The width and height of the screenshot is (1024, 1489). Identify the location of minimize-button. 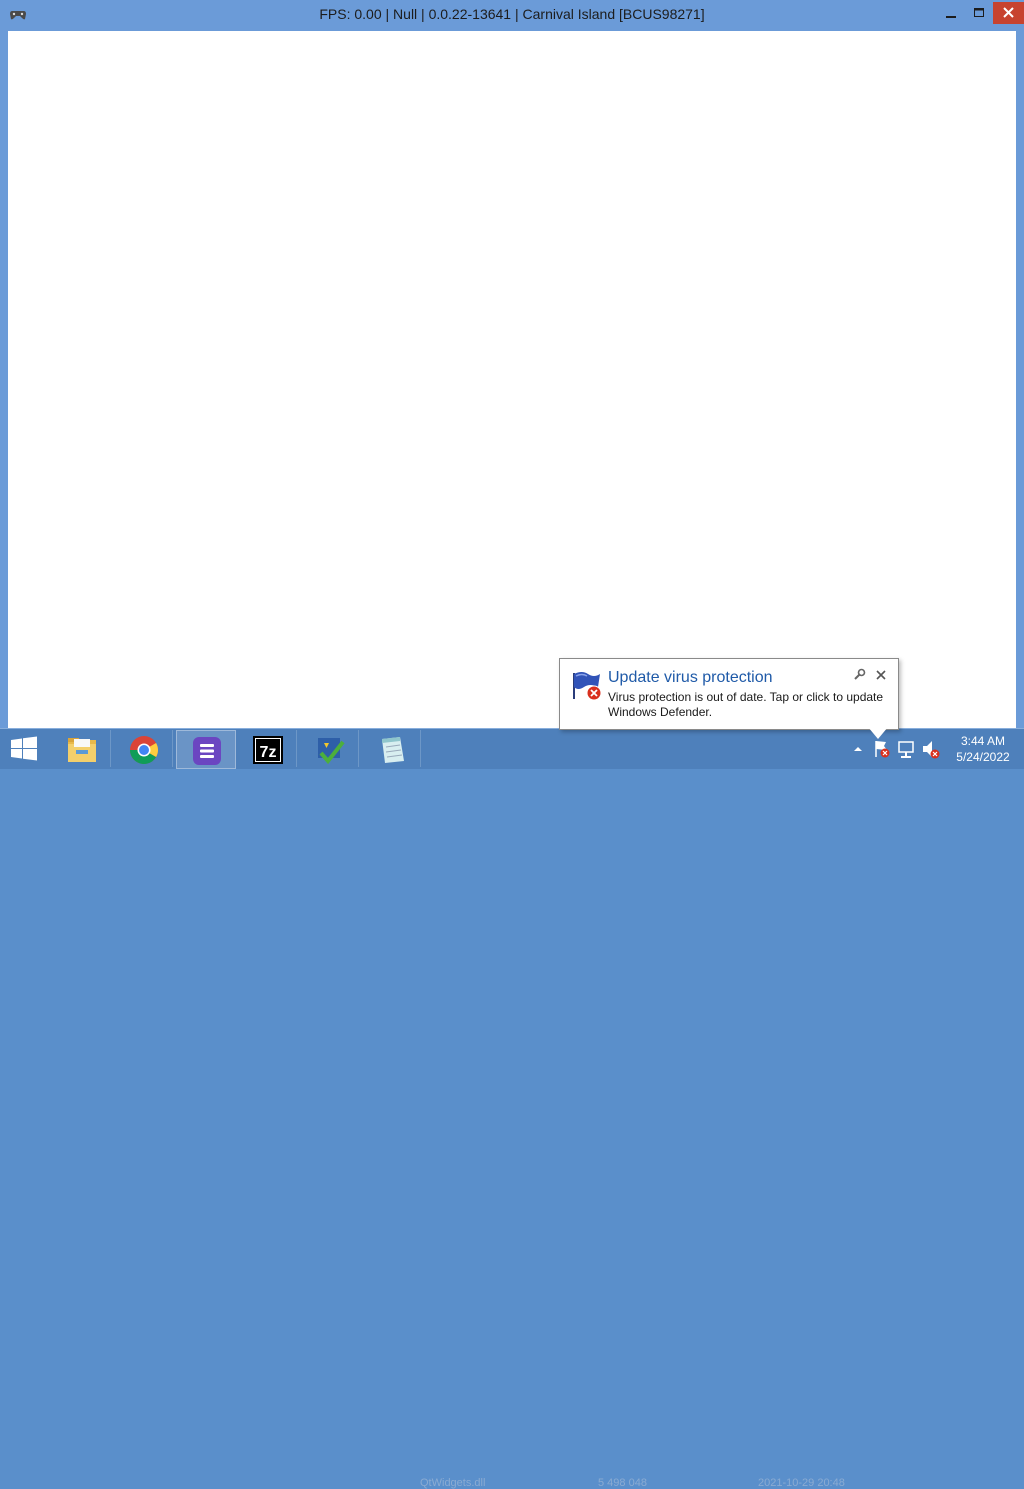
(951, 13).